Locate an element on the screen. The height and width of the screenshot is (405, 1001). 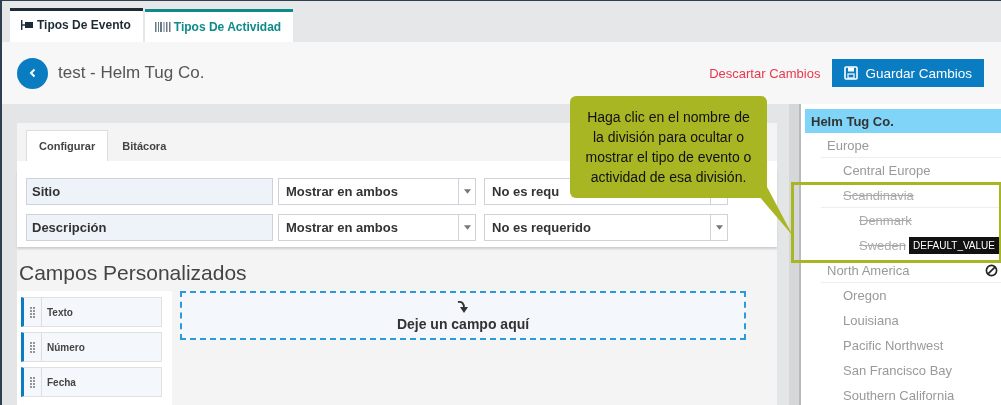
field-name: Sitio is located at coordinates (149, 191).